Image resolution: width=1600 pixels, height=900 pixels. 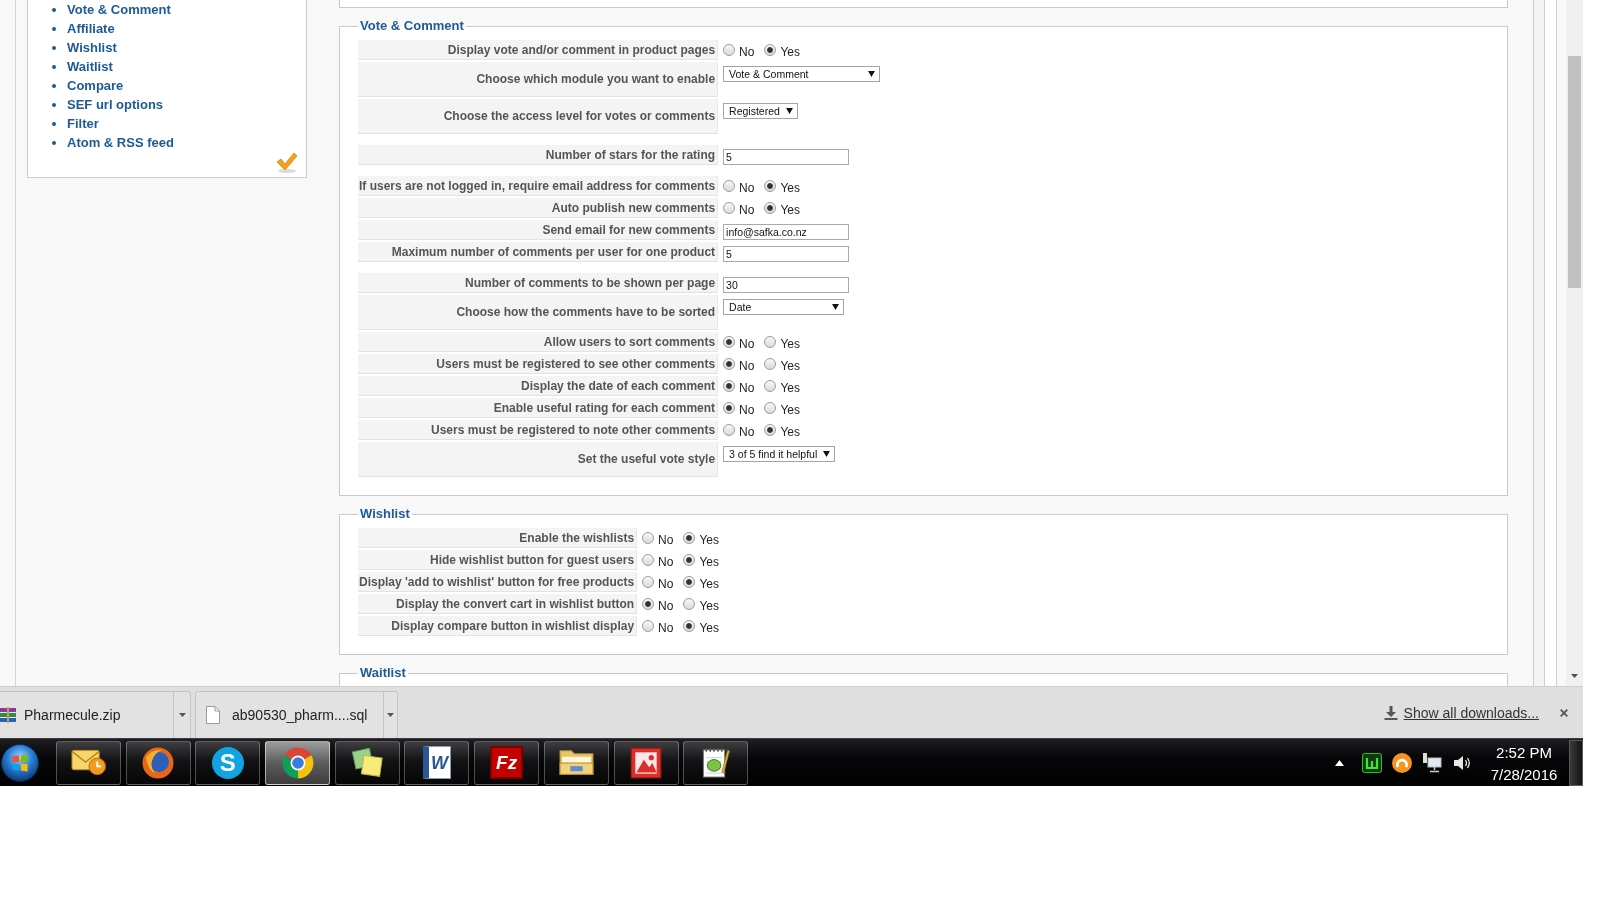 What do you see at coordinates (91, 28) in the screenshot?
I see `sidebar-link: Affiliate` at bounding box center [91, 28].